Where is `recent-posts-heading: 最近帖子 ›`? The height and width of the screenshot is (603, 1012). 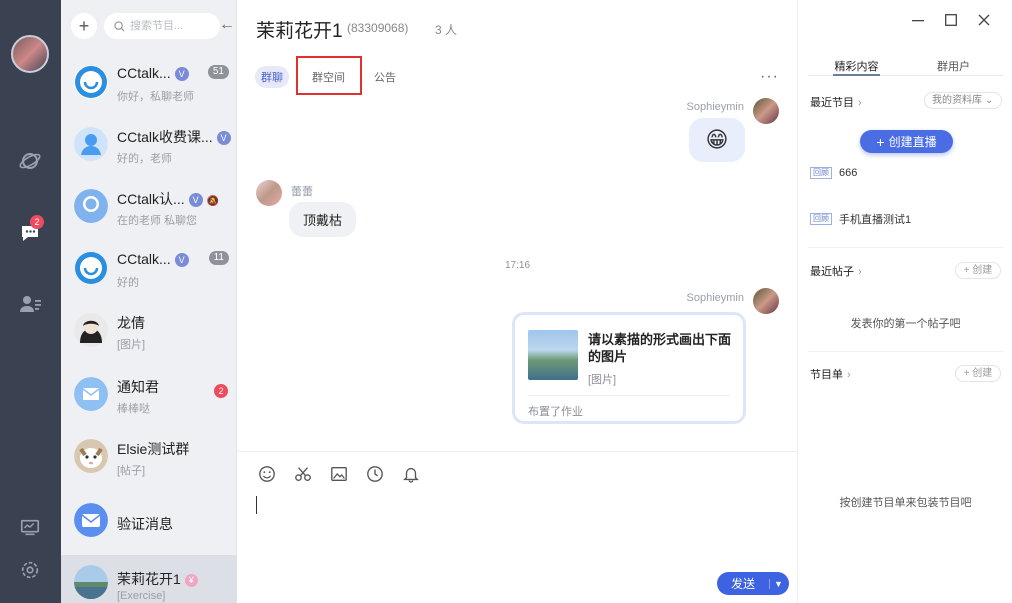 recent-posts-heading: 最近帖子 › is located at coordinates (836, 271).